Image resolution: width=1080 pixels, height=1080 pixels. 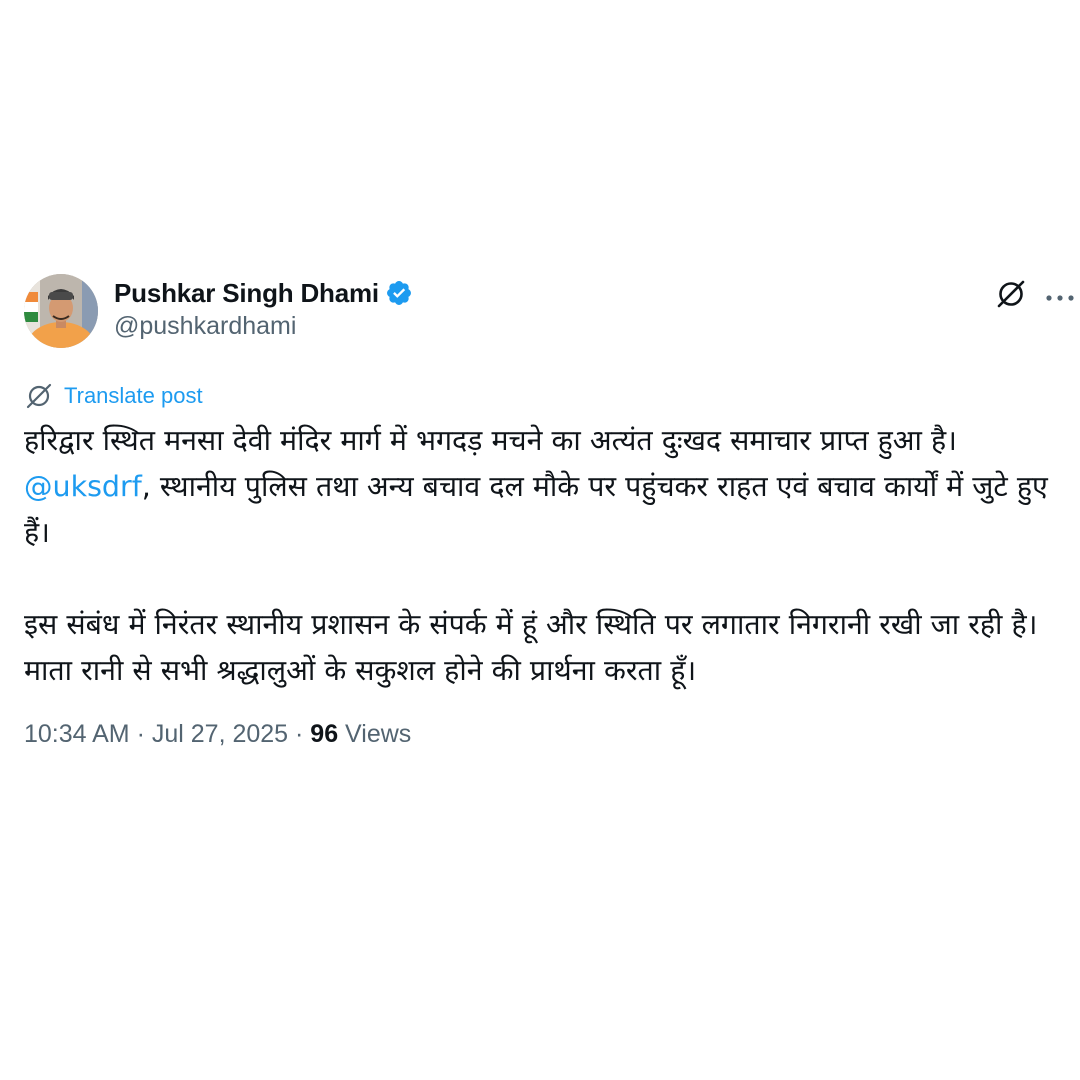 I want to click on post-meta: 10:34 AM · Jul 27, 2025 · 96 Views, so click(x=217, y=734).